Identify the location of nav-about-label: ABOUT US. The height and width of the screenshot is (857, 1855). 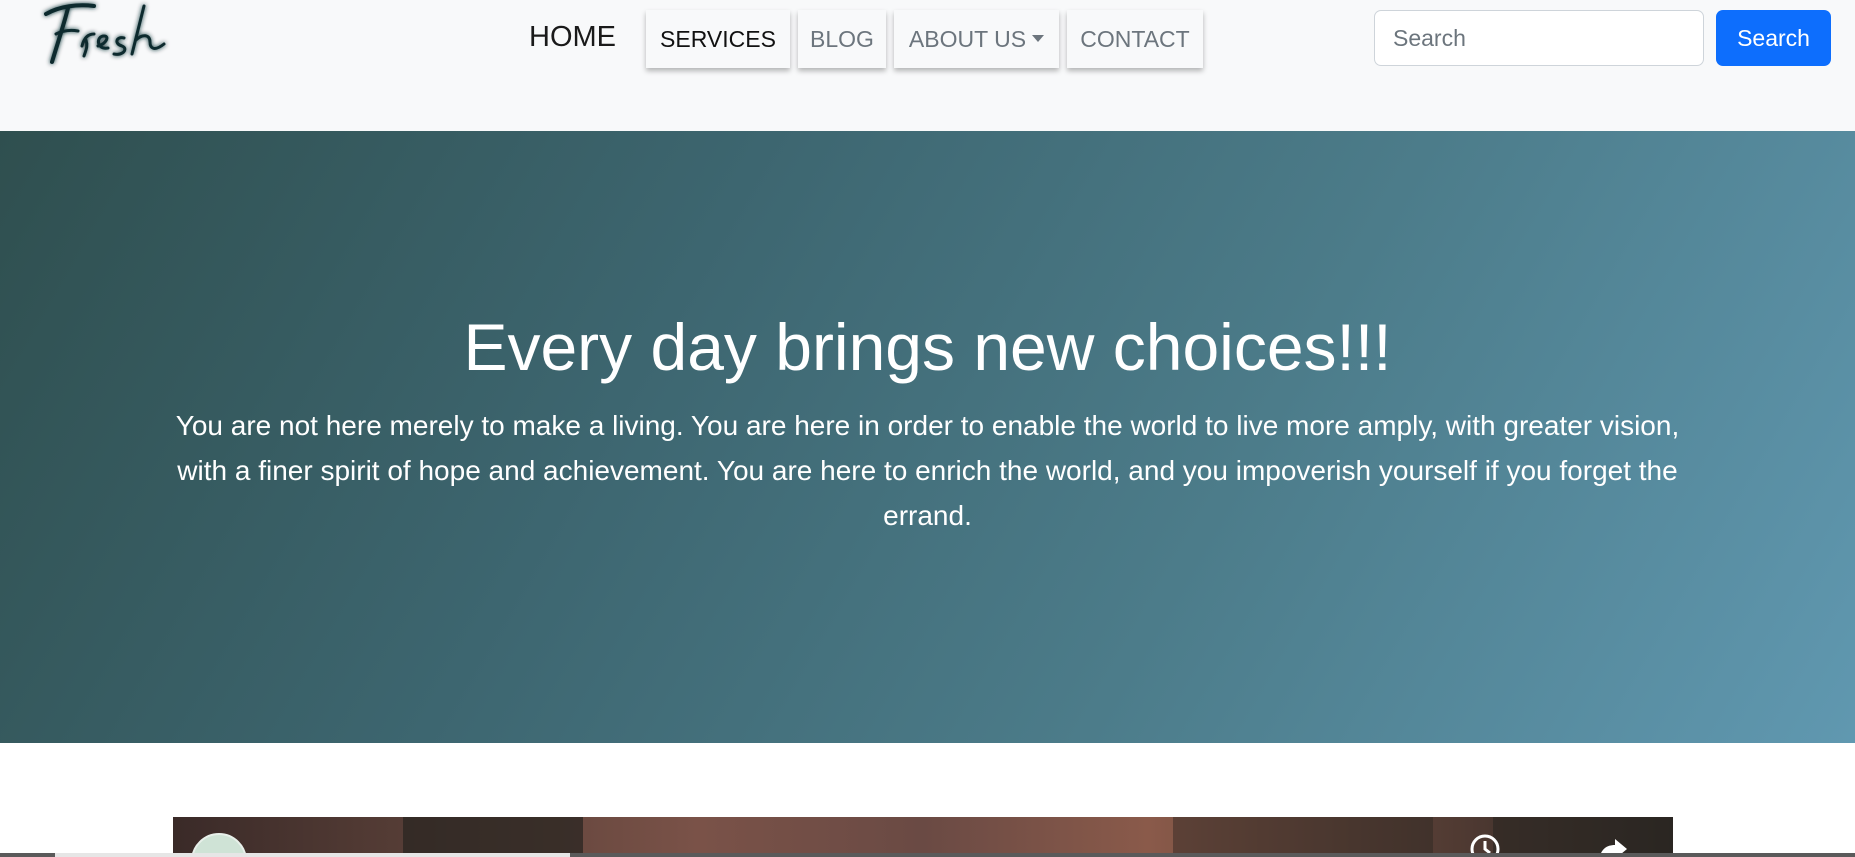
(967, 39).